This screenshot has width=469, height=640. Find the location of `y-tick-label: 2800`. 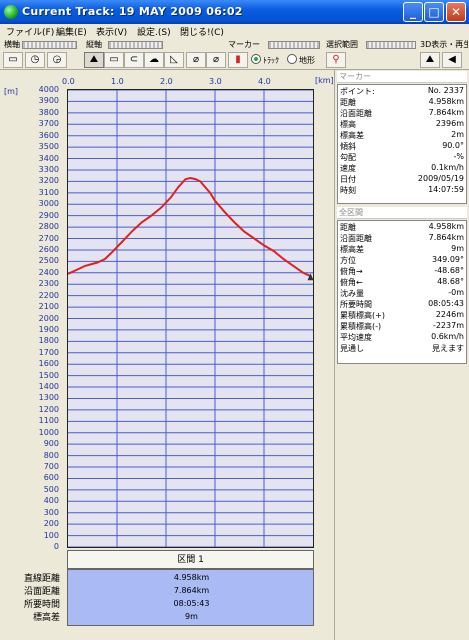

y-tick-label: 2800 is located at coordinates (48, 227).